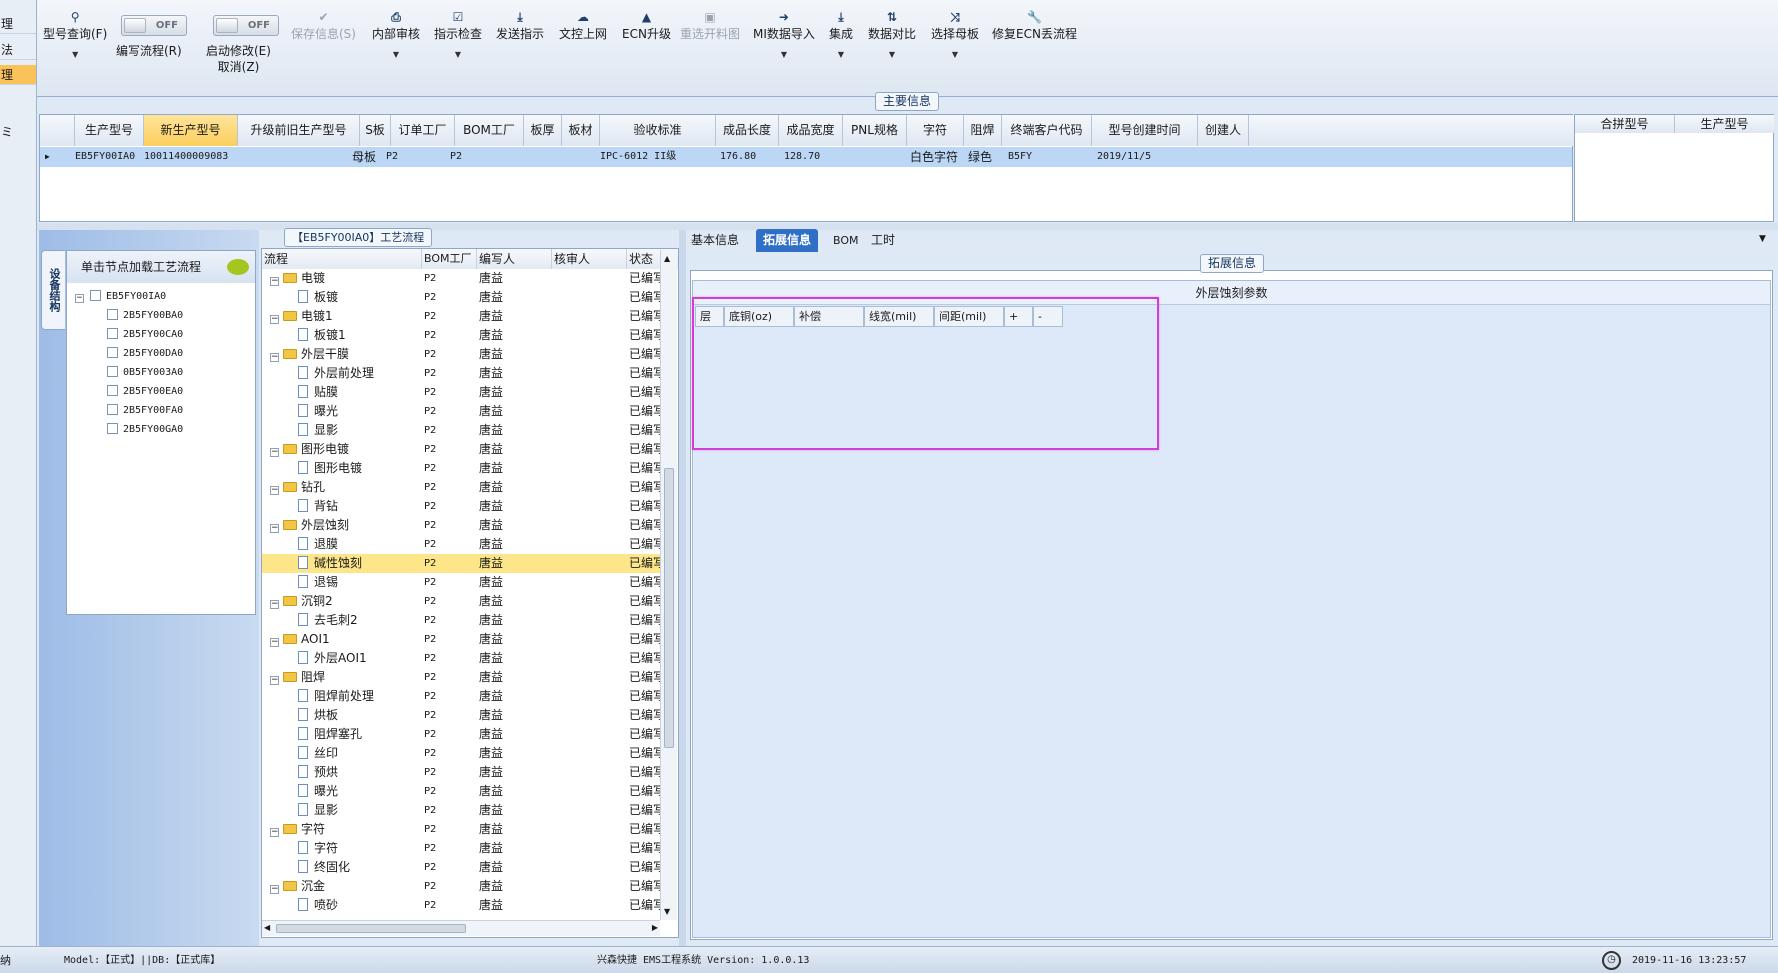  Describe the element at coordinates (423, 130) in the screenshot. I see `grid-header: 订单工厂` at that location.